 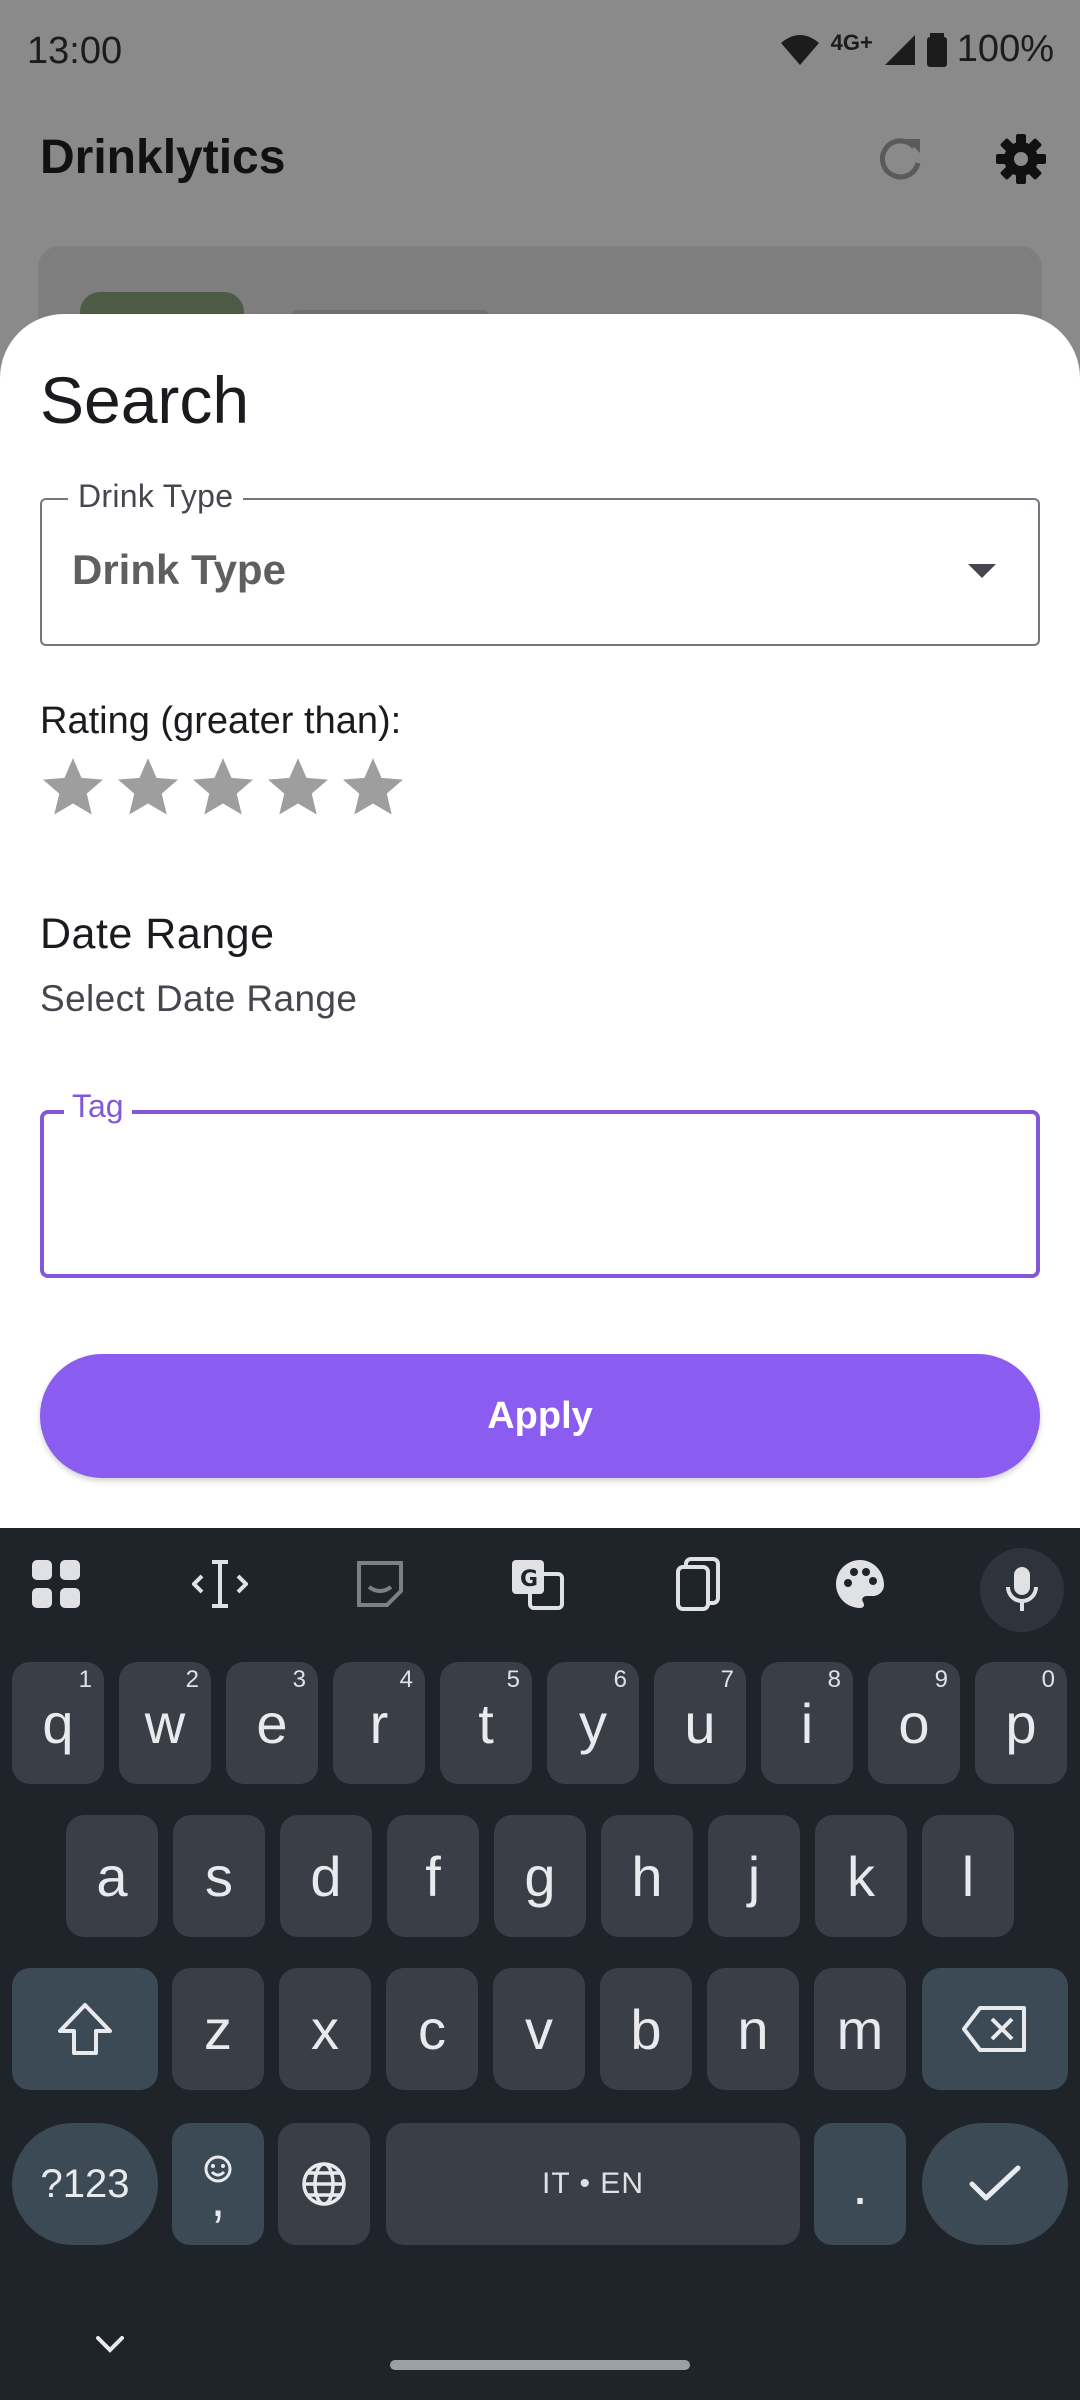 I want to click on key-q: q1, so click(x=58, y=1723).